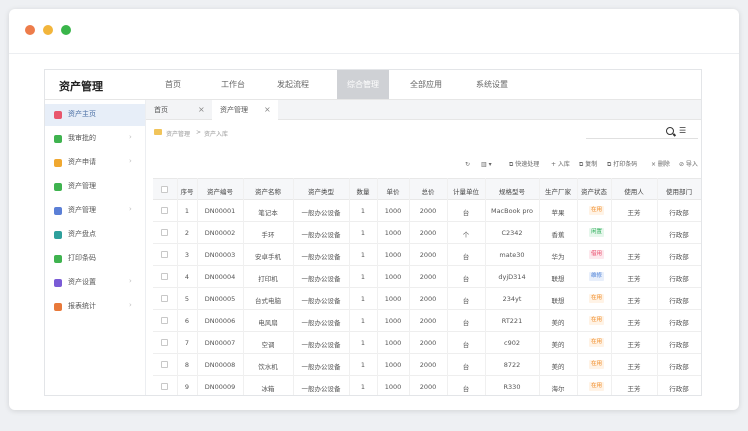  Describe the element at coordinates (268, 257) in the screenshot. I see `table-cell: 安卓手机` at that location.